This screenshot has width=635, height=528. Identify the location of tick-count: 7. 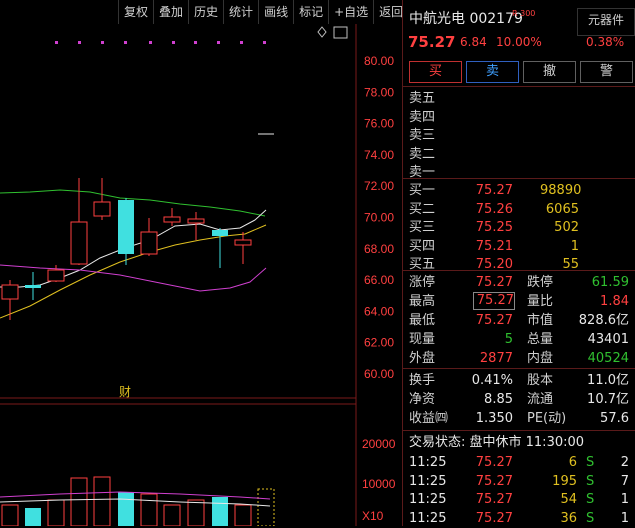
(624, 481).